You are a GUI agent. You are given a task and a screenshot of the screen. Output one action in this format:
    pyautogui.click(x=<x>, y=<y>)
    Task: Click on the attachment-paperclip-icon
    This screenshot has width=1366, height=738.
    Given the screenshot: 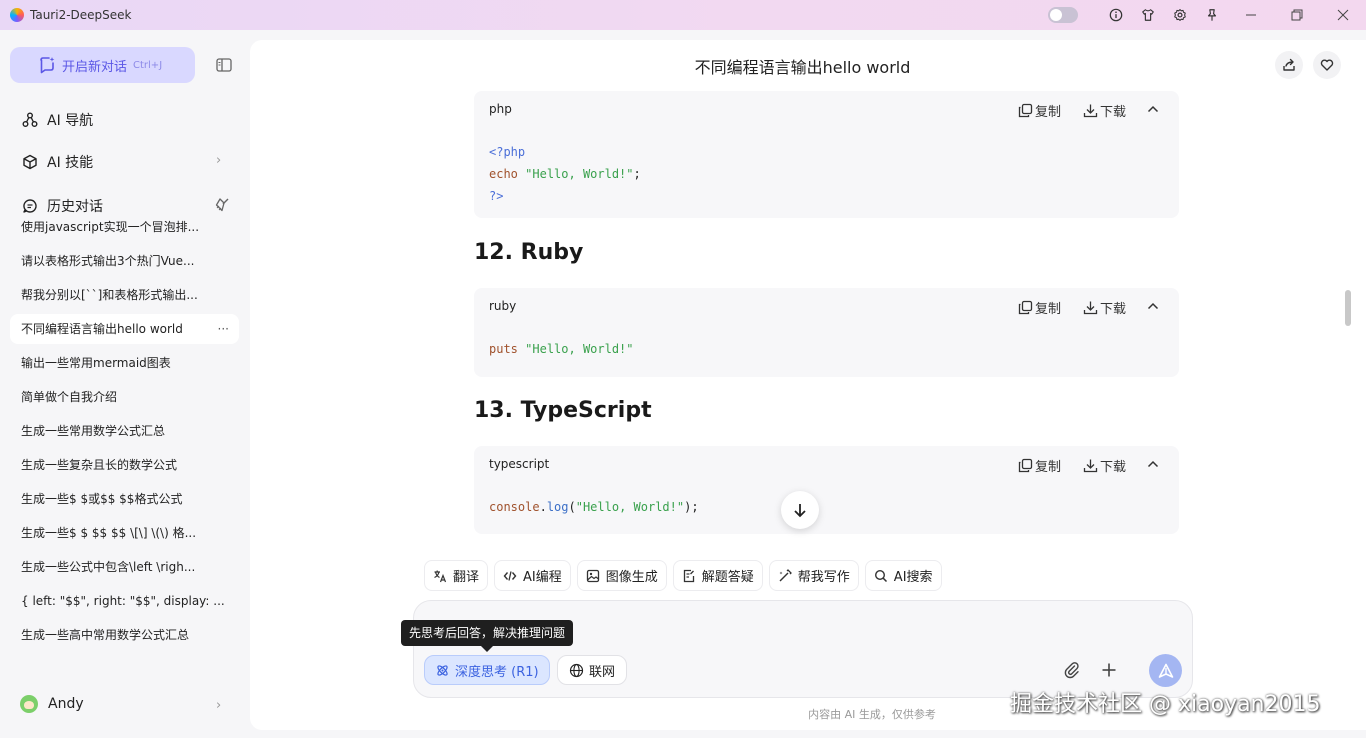 What is the action you would take?
    pyautogui.click(x=1072, y=670)
    